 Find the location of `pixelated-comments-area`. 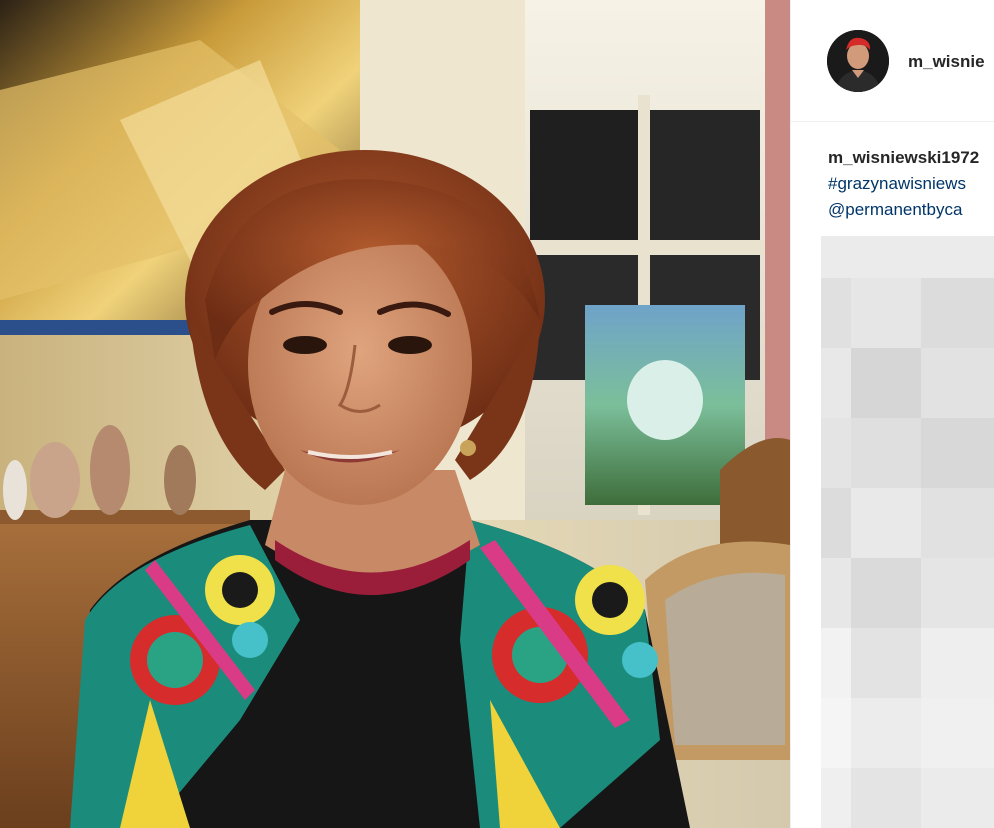

pixelated-comments-area is located at coordinates (907, 532).